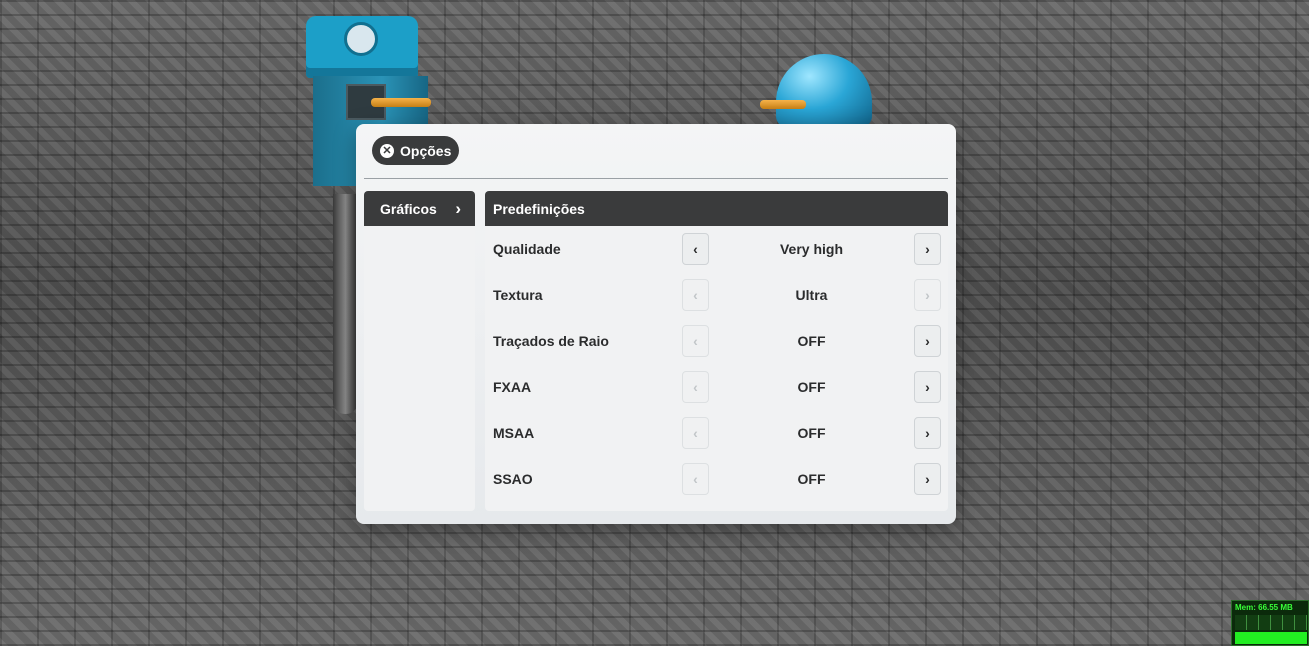 This screenshot has height=646, width=1309. I want to click on sidebar-item-graficos: Gráficos ›, so click(419, 208).